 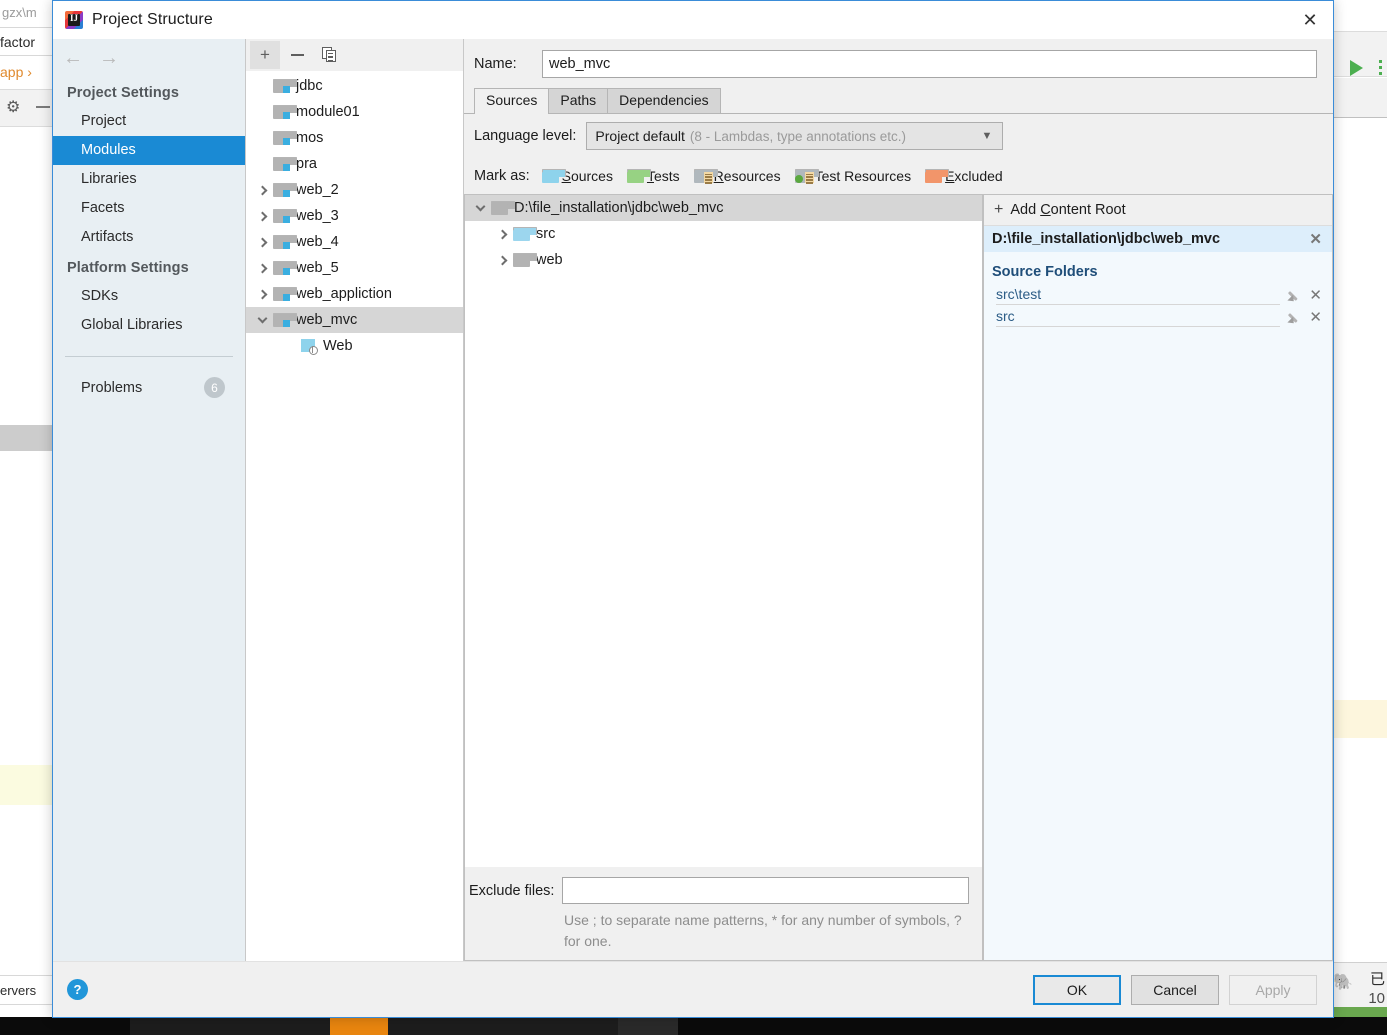 I want to click on cancel-button: Cancel, so click(x=1175, y=989).